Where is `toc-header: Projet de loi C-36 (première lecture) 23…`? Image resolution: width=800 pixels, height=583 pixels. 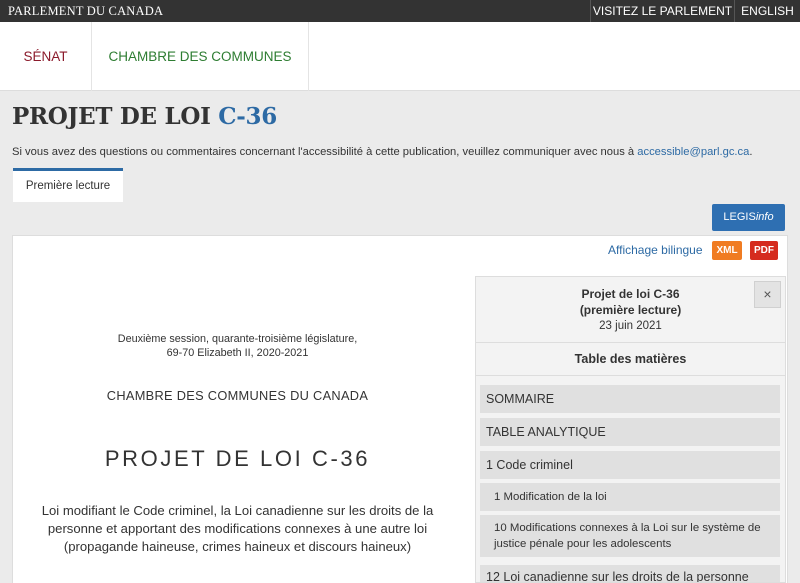
toc-header: Projet de loi C-36 (première lecture) 23… is located at coordinates (630, 310).